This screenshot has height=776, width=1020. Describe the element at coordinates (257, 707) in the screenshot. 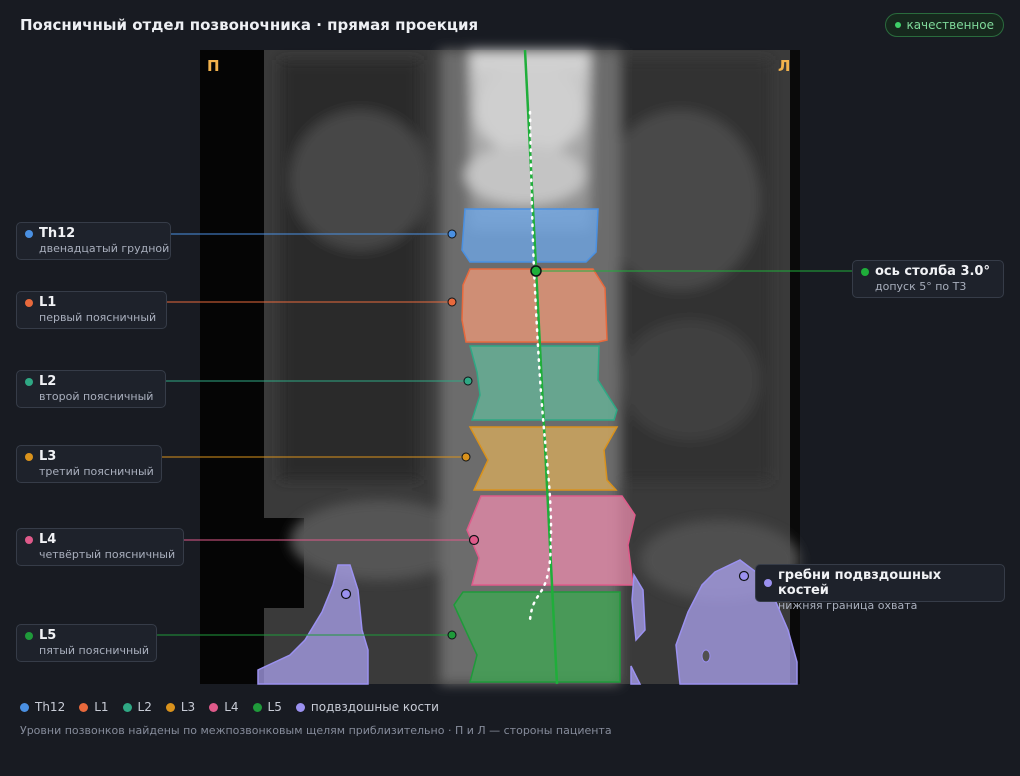

I see `l5-swatch-icon` at that location.